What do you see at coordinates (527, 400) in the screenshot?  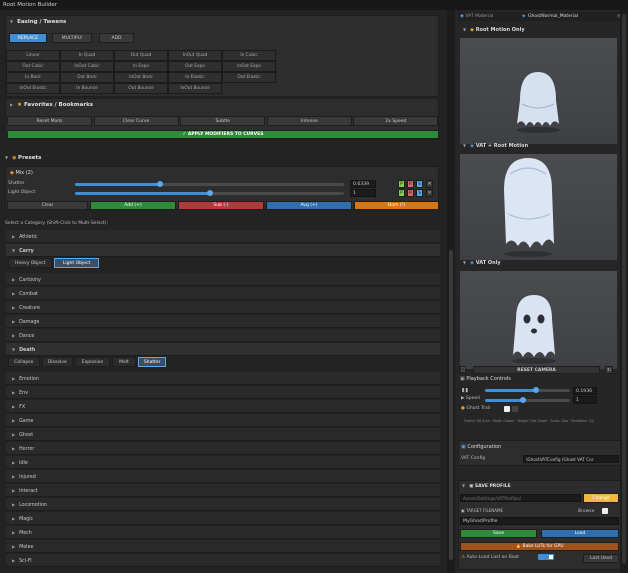 I see `speed-slider` at bounding box center [527, 400].